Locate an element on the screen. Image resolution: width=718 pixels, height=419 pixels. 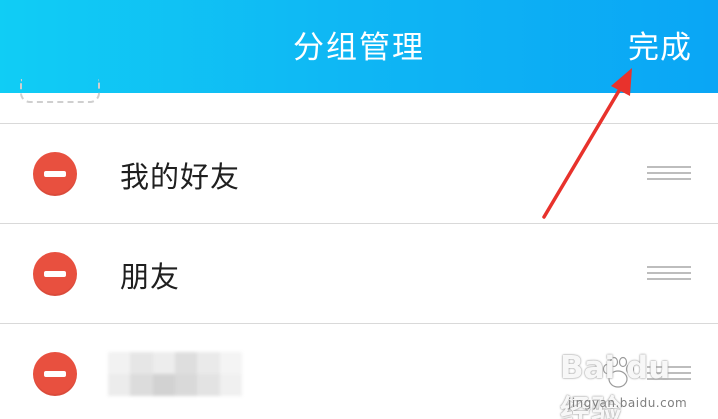
group-name: 我的好友 is located at coordinates (180, 177).